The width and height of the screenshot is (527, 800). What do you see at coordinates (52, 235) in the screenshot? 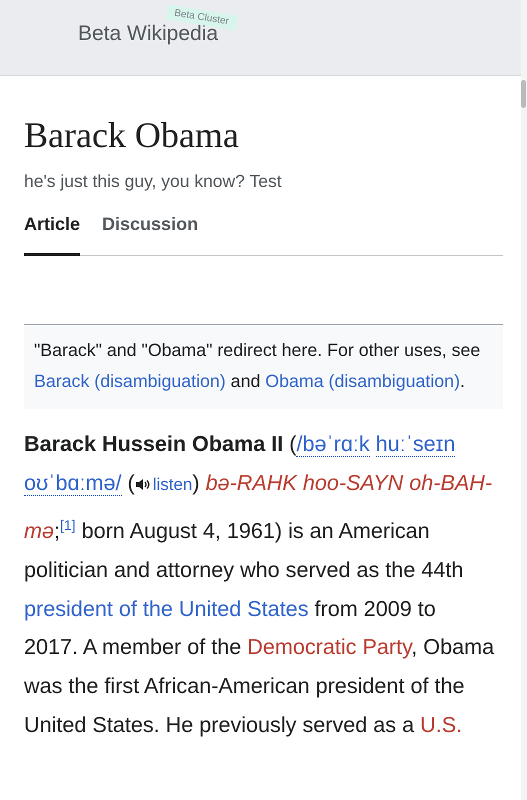
I see `page-tab: Article` at bounding box center [52, 235].